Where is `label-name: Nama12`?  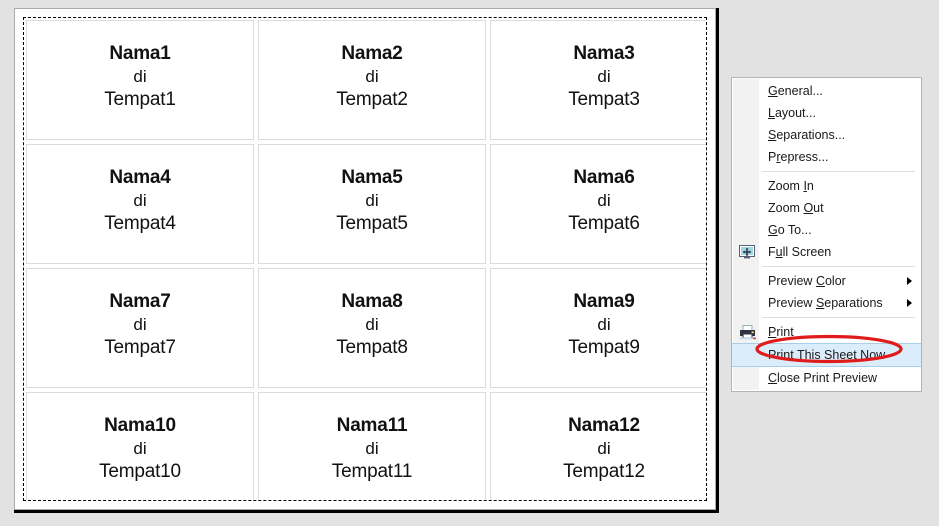
label-name: Nama12 is located at coordinates (604, 425).